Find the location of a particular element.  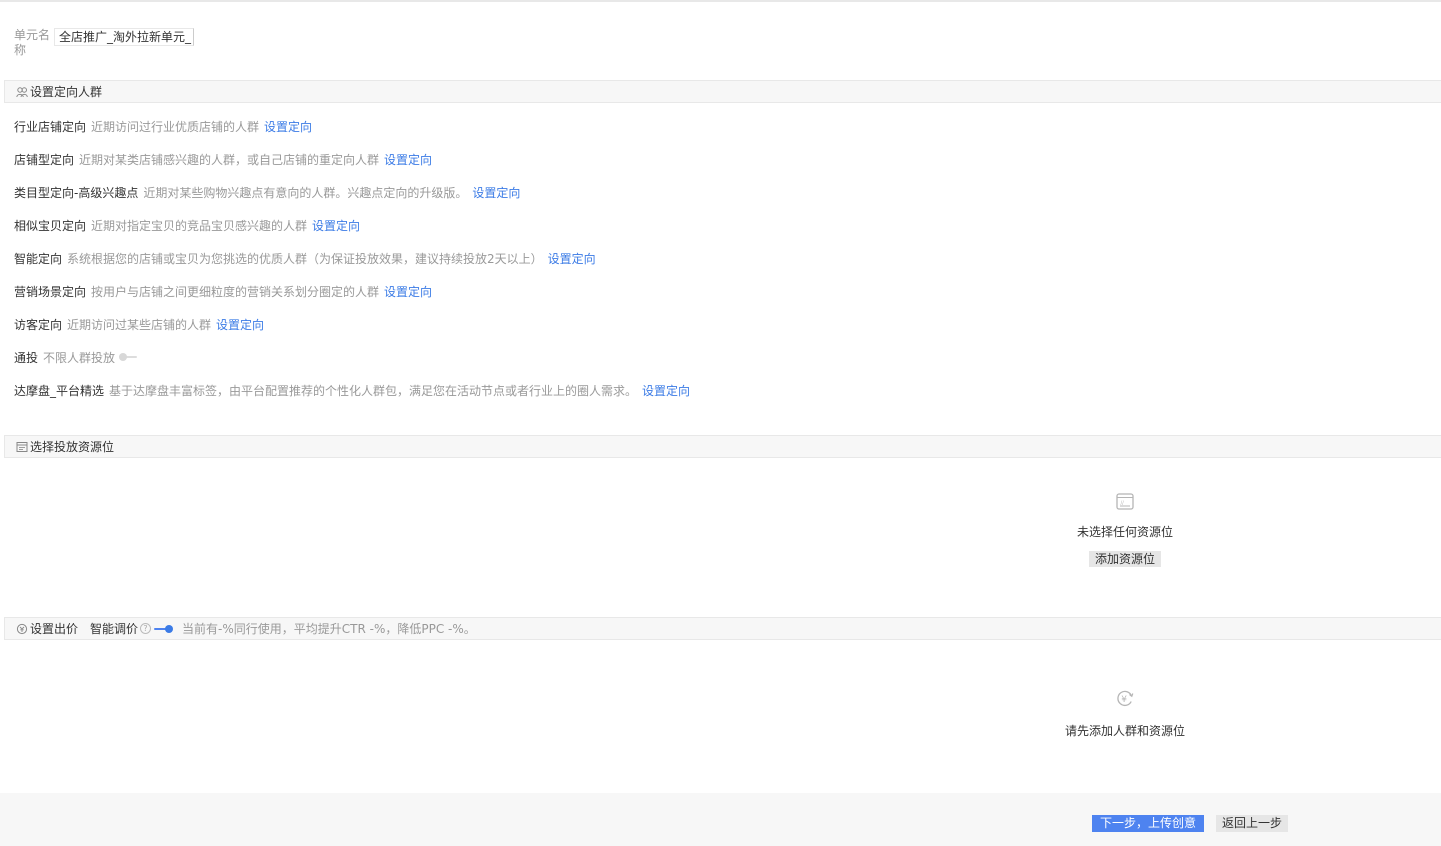

placement-section-title: 选择投放资源位 is located at coordinates (72, 447).